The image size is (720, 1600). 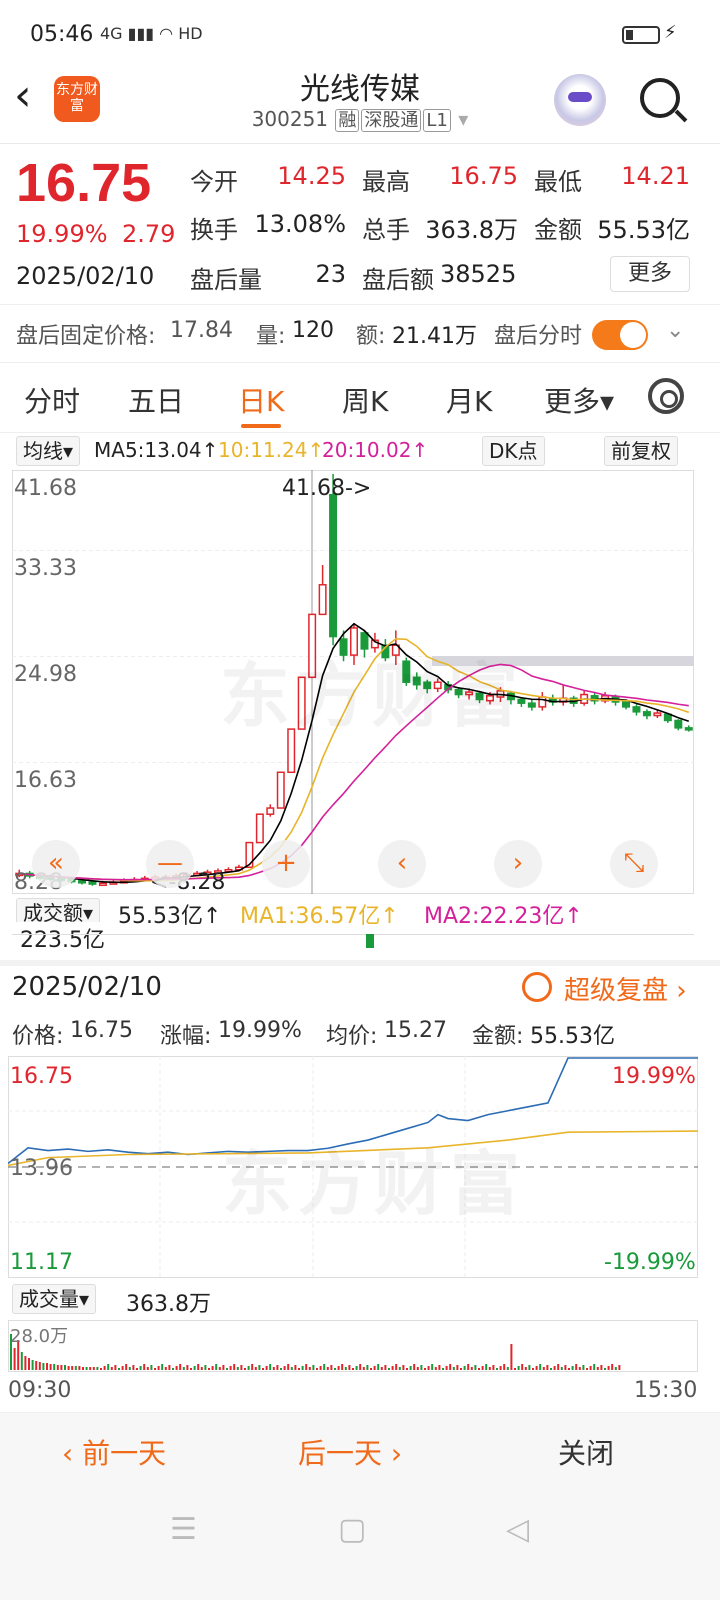 I want to click on back-nav-icon: ◁, so click(x=517, y=1529).